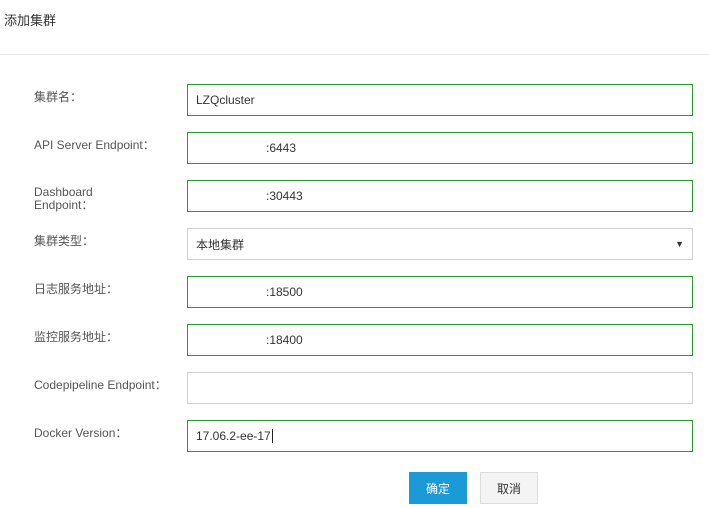  I want to click on api-server-endpoint-label: API Server Endpoint：, so click(94, 145).